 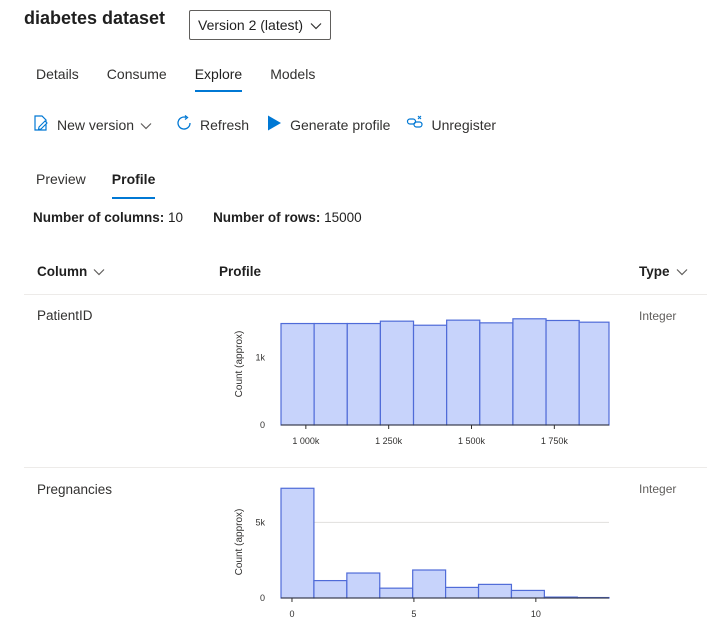 I want to click on unlink-icon, so click(x=418, y=124).